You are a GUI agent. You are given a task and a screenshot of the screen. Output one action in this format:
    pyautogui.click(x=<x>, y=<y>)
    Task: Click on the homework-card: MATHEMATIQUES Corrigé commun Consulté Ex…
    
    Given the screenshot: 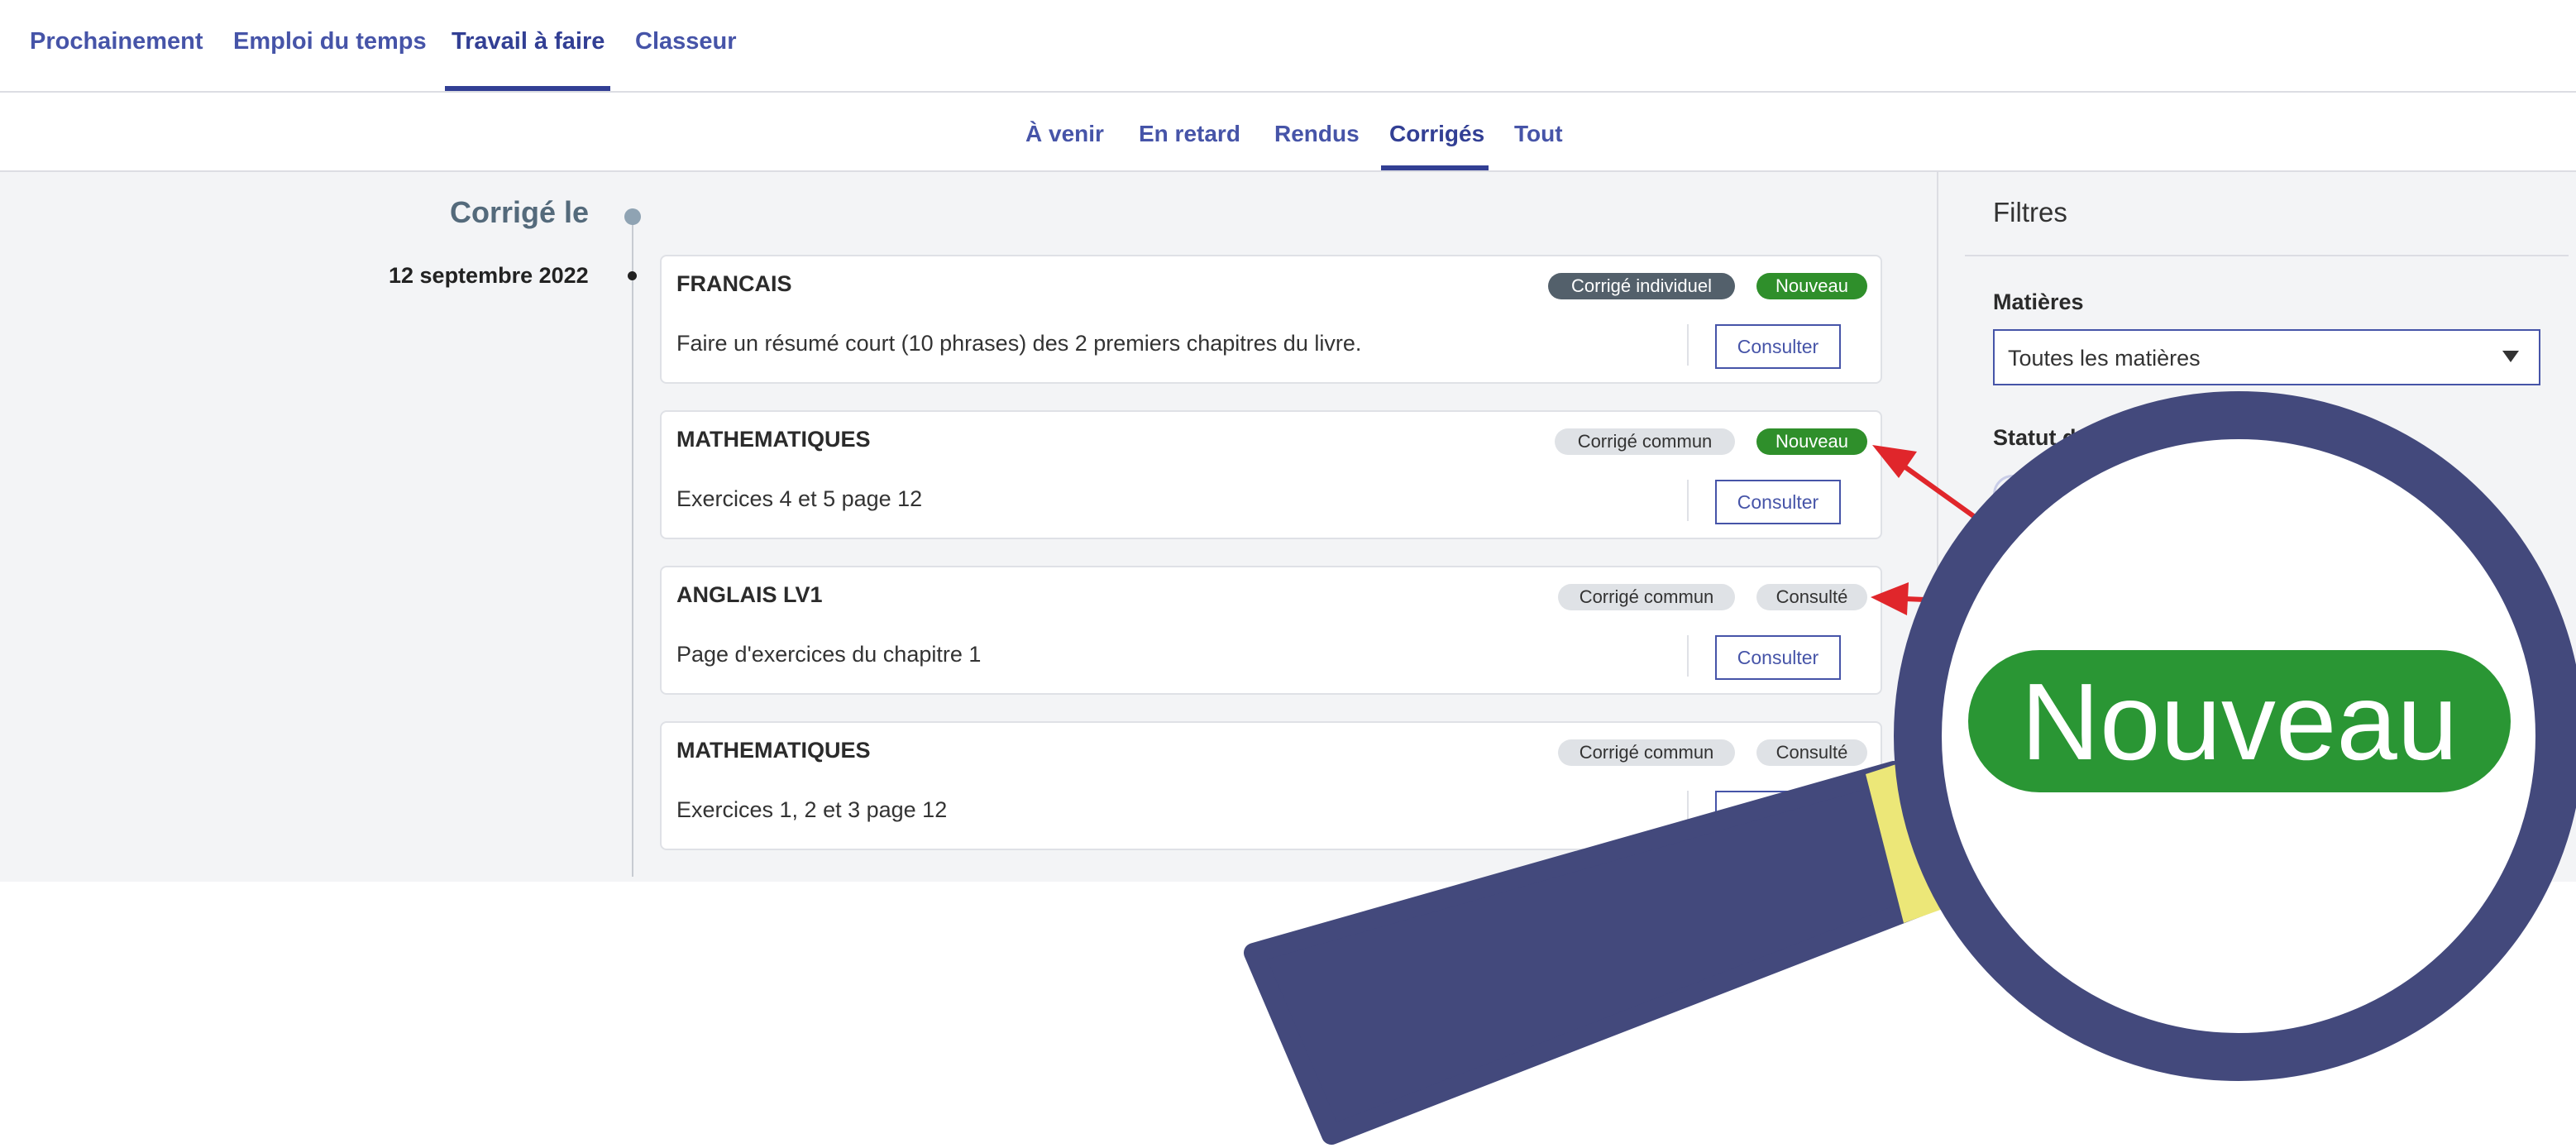 What is the action you would take?
    pyautogui.click(x=1271, y=785)
    